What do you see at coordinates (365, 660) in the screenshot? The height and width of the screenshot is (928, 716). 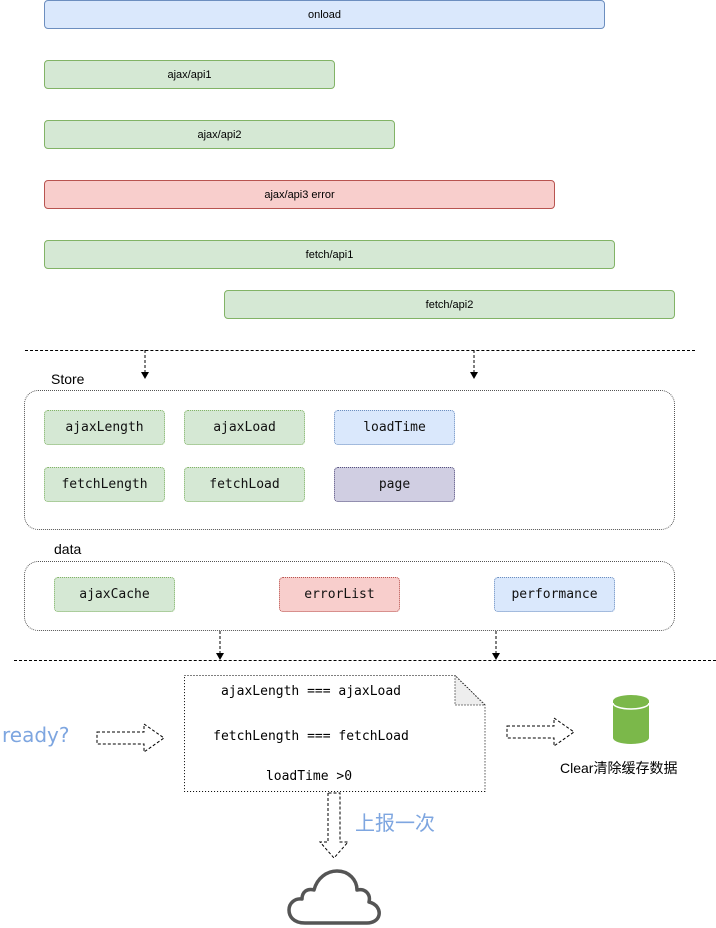 I see `divider-data-check` at bounding box center [365, 660].